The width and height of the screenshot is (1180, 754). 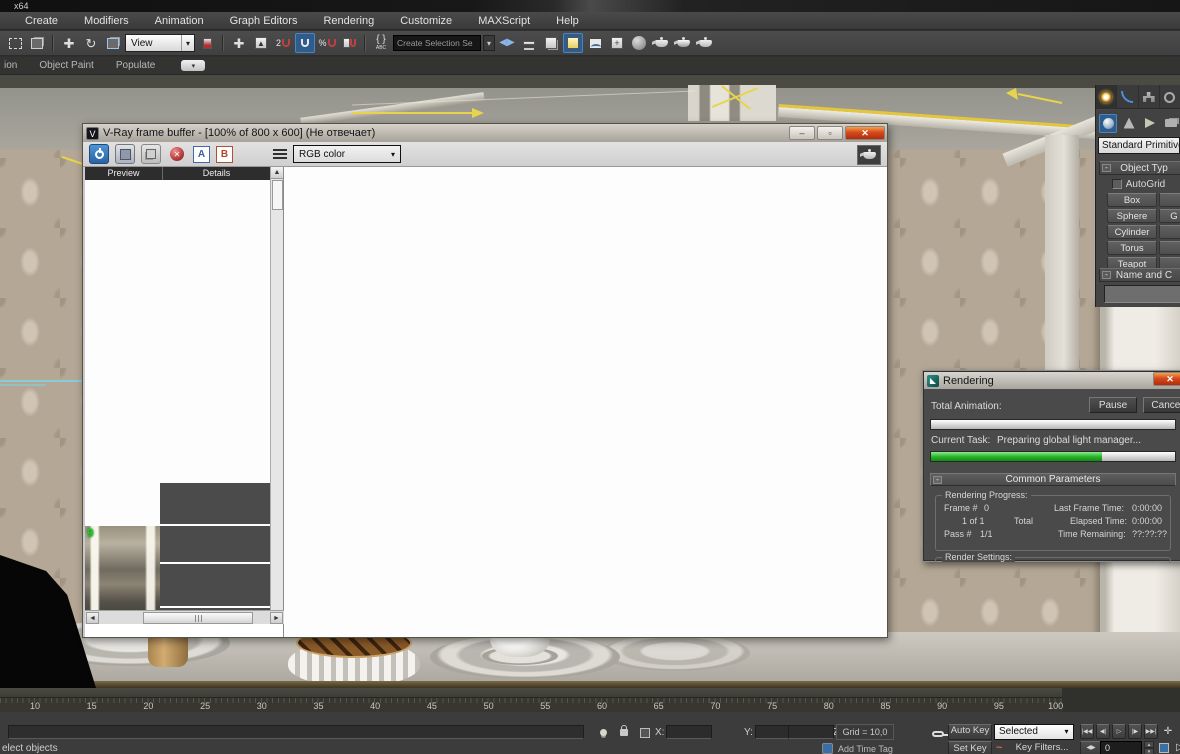 I want to click on category-geometry-icon, so click(x=1108, y=123).